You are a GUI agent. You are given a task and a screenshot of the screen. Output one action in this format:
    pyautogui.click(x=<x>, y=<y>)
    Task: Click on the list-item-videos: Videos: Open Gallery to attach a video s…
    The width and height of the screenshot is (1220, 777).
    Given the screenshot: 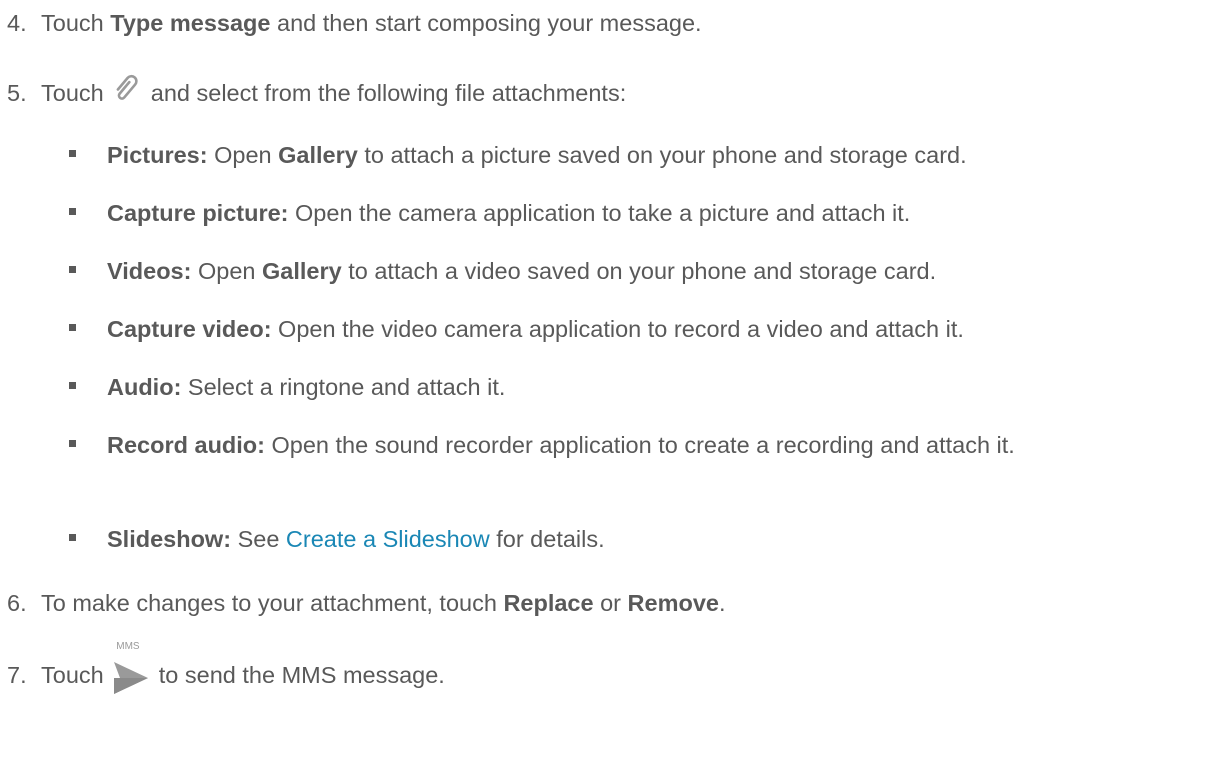 What is the action you would take?
    pyautogui.click(x=502, y=271)
    